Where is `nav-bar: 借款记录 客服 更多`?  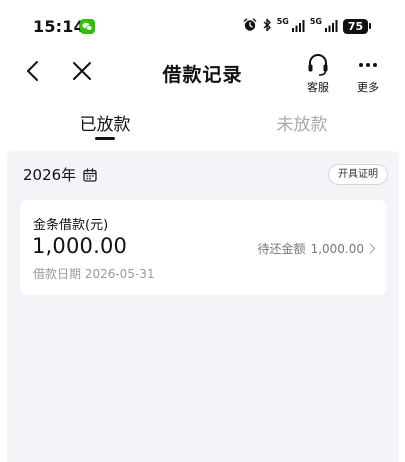 nav-bar: 借款记录 客服 更多 is located at coordinates (202, 71).